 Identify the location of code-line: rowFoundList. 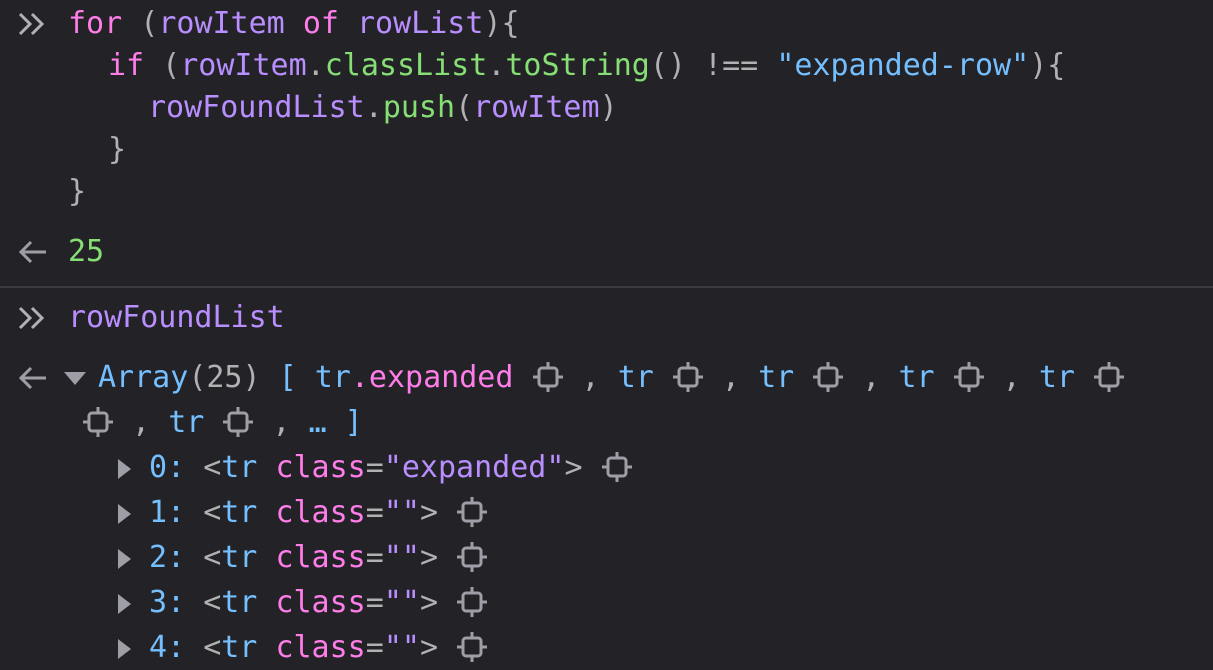
(176, 318).